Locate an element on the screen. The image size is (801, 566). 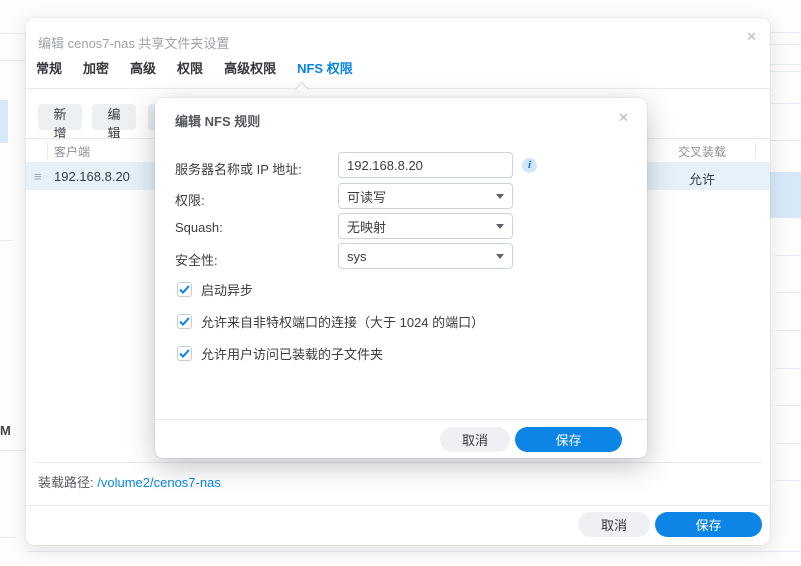
row-client-value: 192.168.8.20 is located at coordinates (92, 176).